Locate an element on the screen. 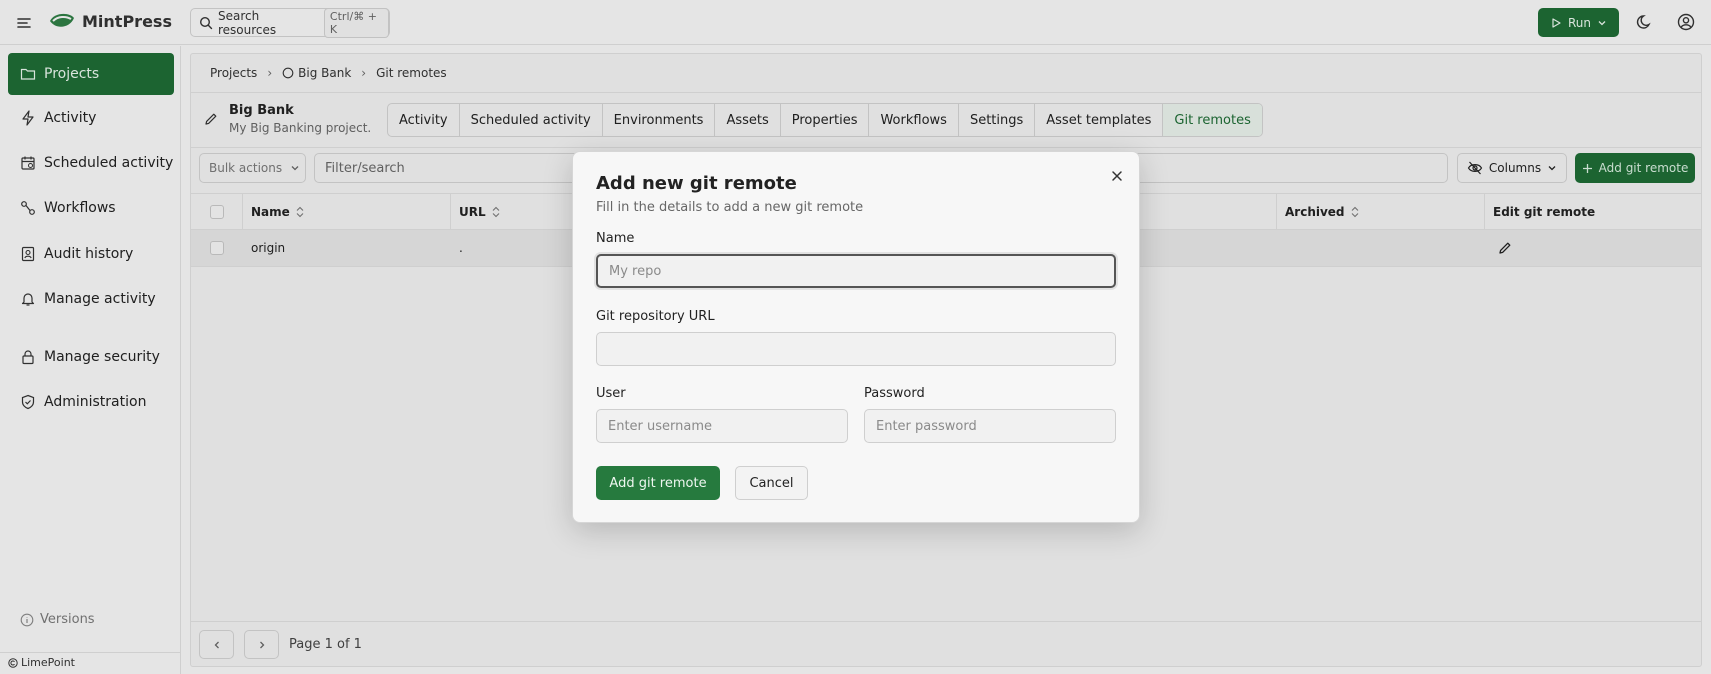  password-input is located at coordinates (990, 426).